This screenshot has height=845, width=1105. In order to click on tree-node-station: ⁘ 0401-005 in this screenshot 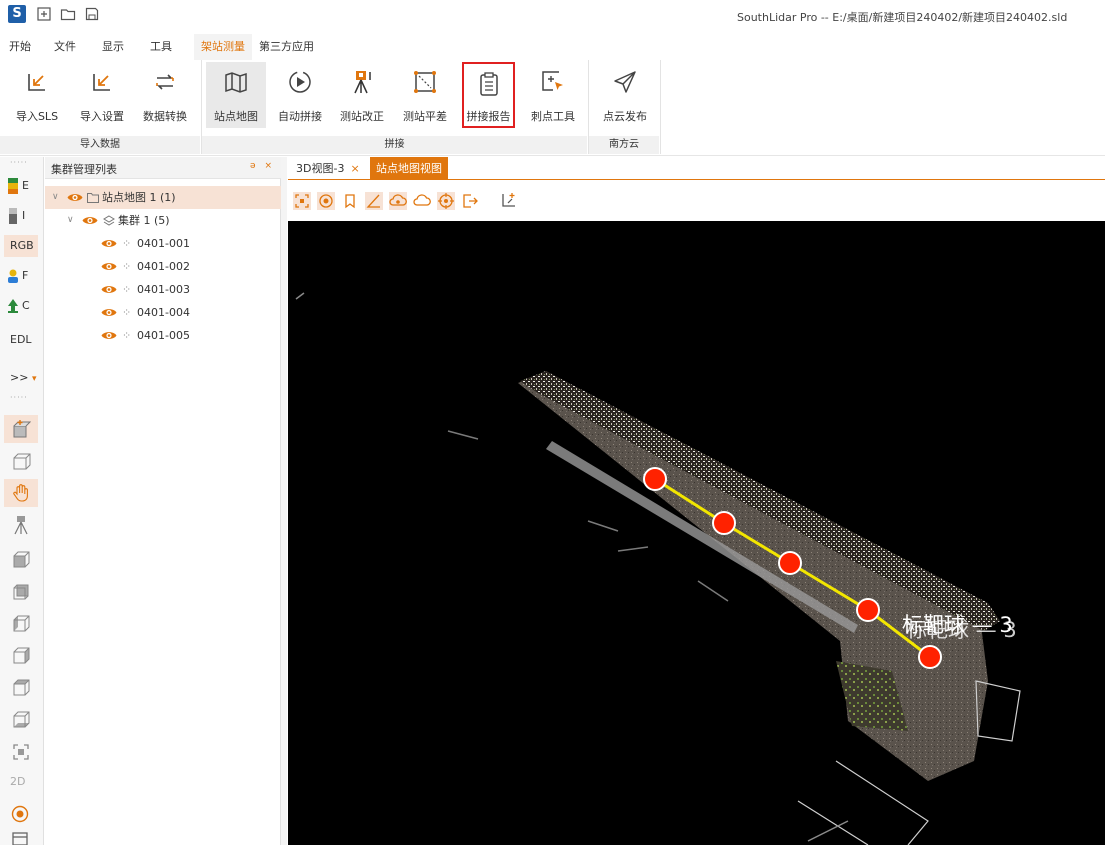, I will do `click(163, 335)`.